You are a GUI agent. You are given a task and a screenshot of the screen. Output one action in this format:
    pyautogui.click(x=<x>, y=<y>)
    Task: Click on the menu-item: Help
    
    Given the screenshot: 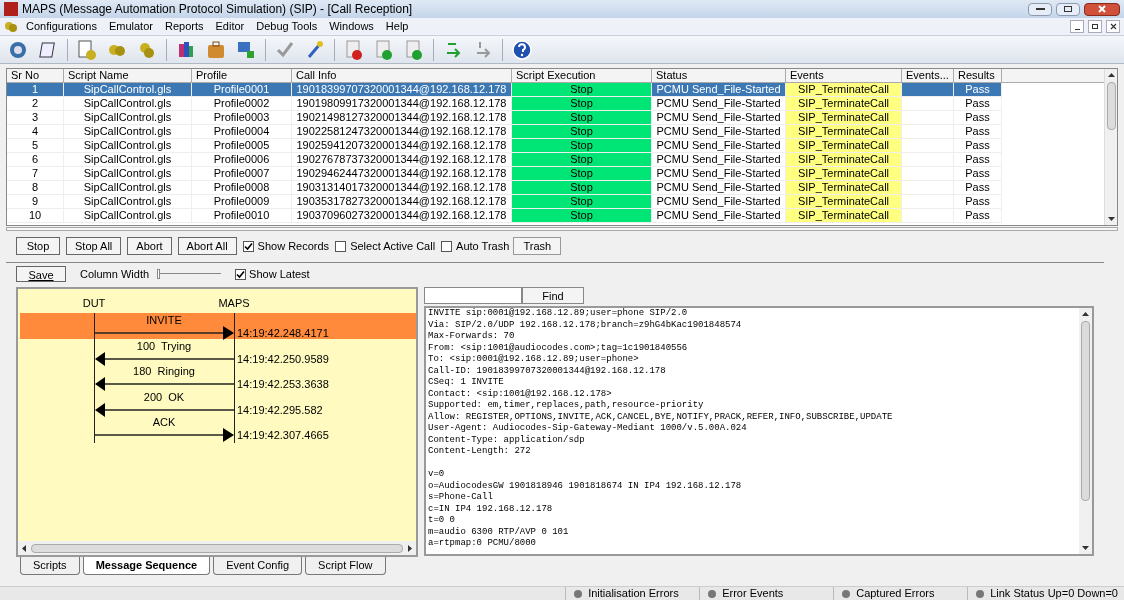 What is the action you would take?
    pyautogui.click(x=397, y=26)
    